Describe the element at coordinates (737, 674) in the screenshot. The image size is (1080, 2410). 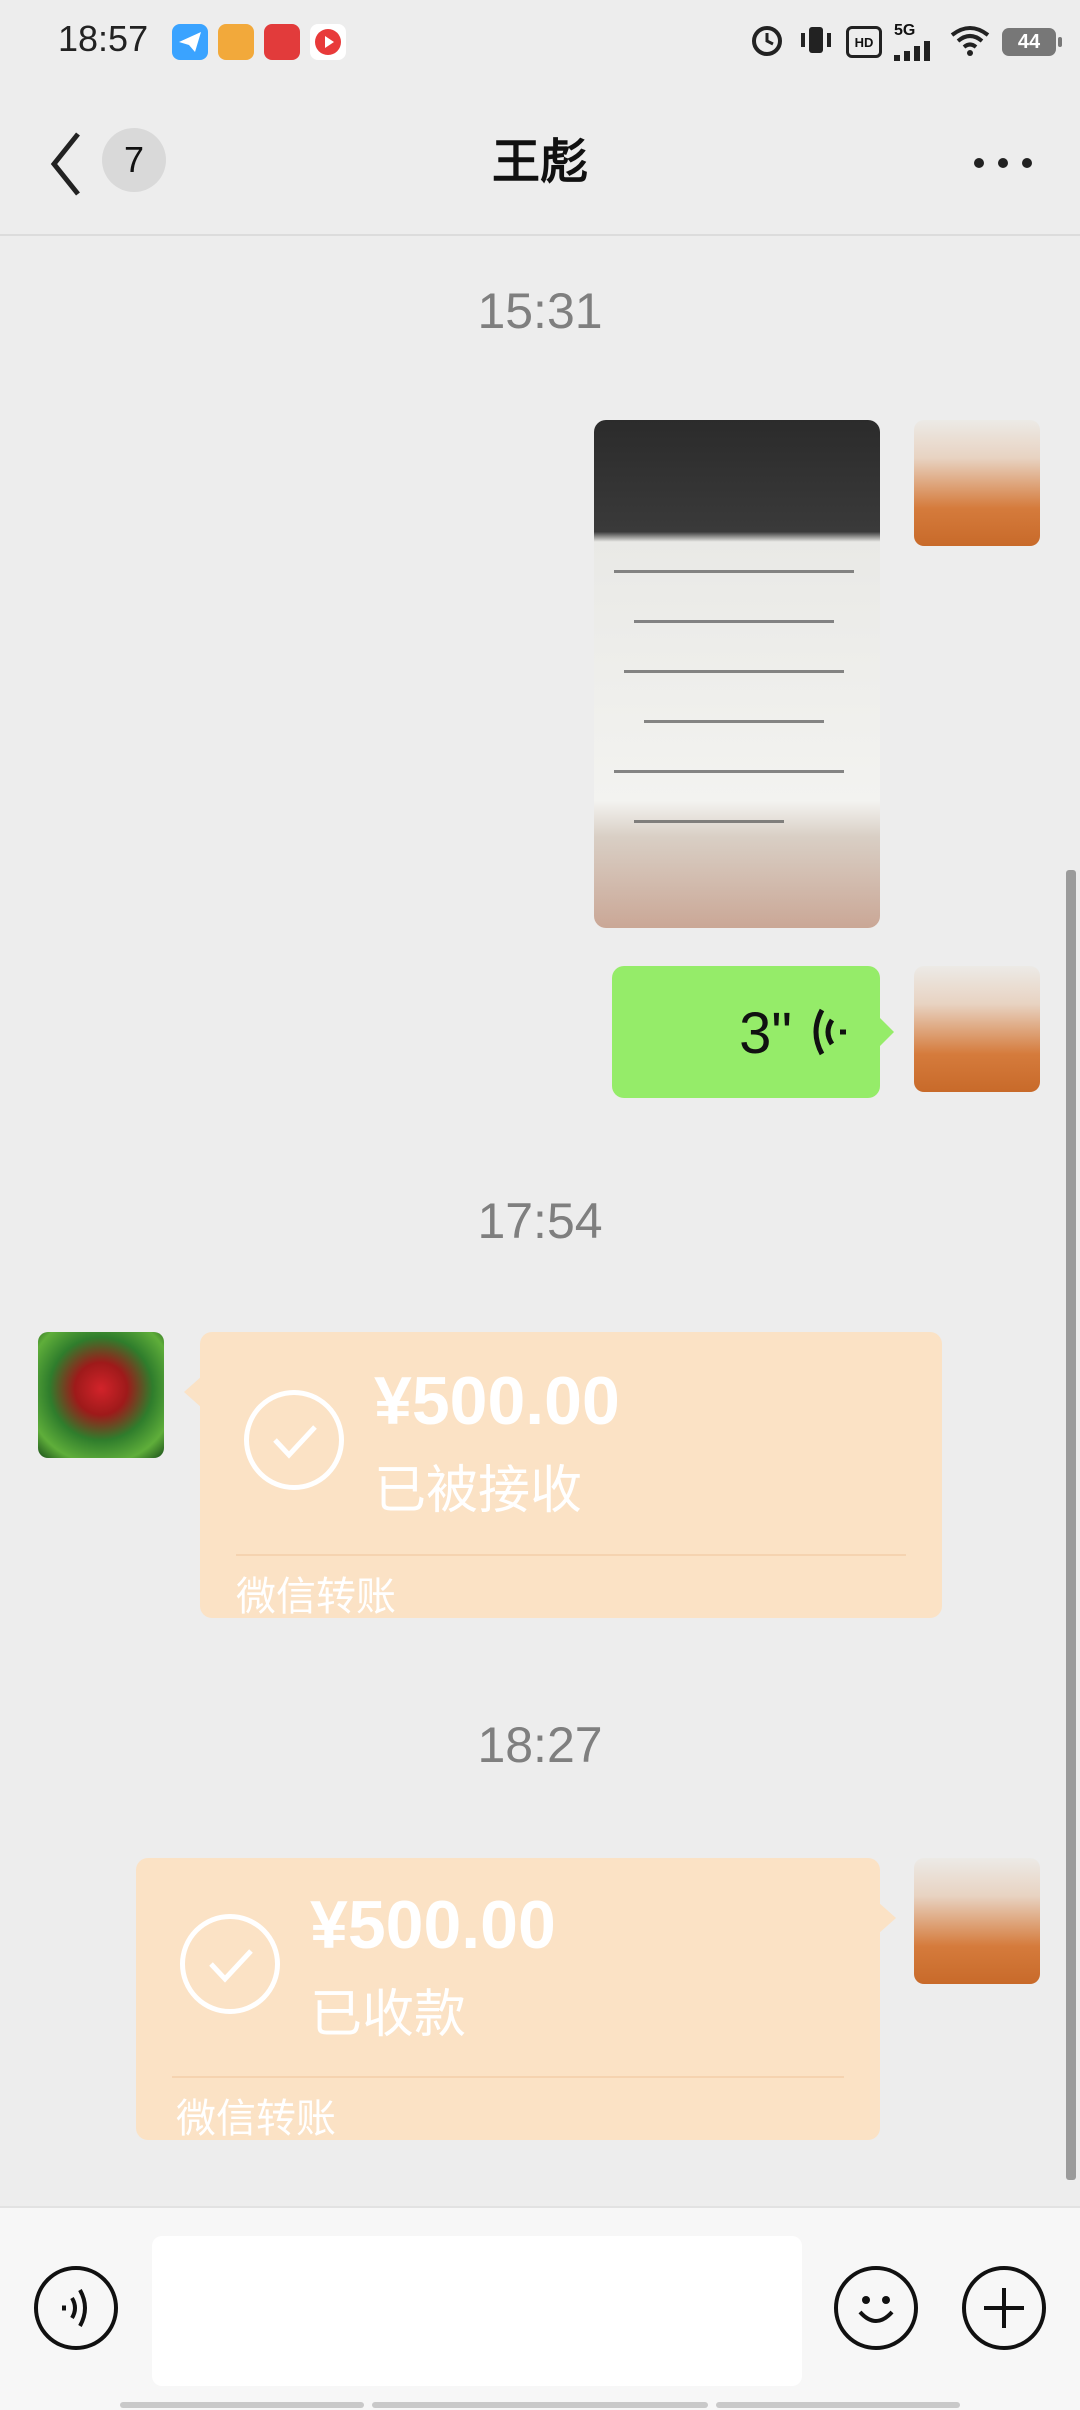
I see `image-message` at that location.